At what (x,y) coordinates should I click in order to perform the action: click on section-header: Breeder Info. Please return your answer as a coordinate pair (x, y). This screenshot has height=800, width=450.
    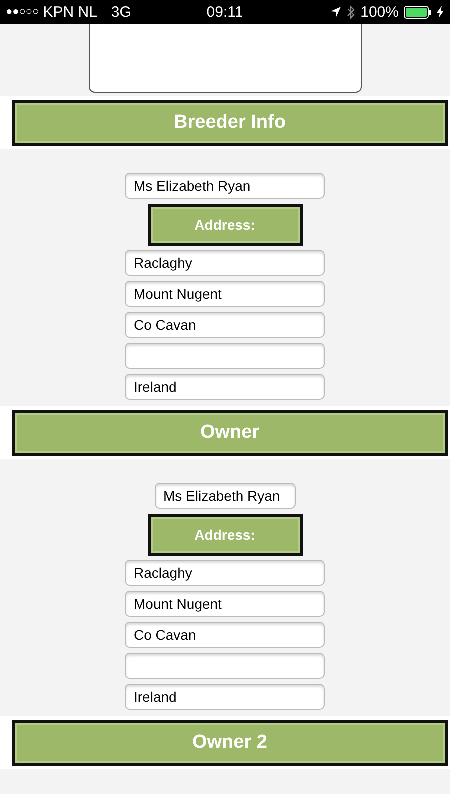
    Looking at the image, I should click on (230, 123).